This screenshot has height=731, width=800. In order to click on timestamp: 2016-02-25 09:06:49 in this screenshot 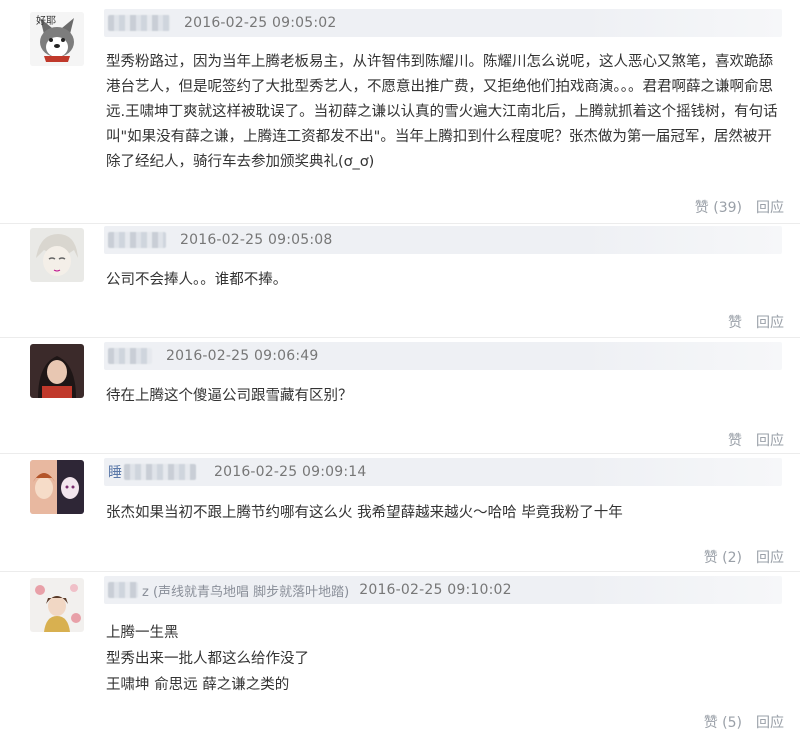, I will do `click(242, 356)`.